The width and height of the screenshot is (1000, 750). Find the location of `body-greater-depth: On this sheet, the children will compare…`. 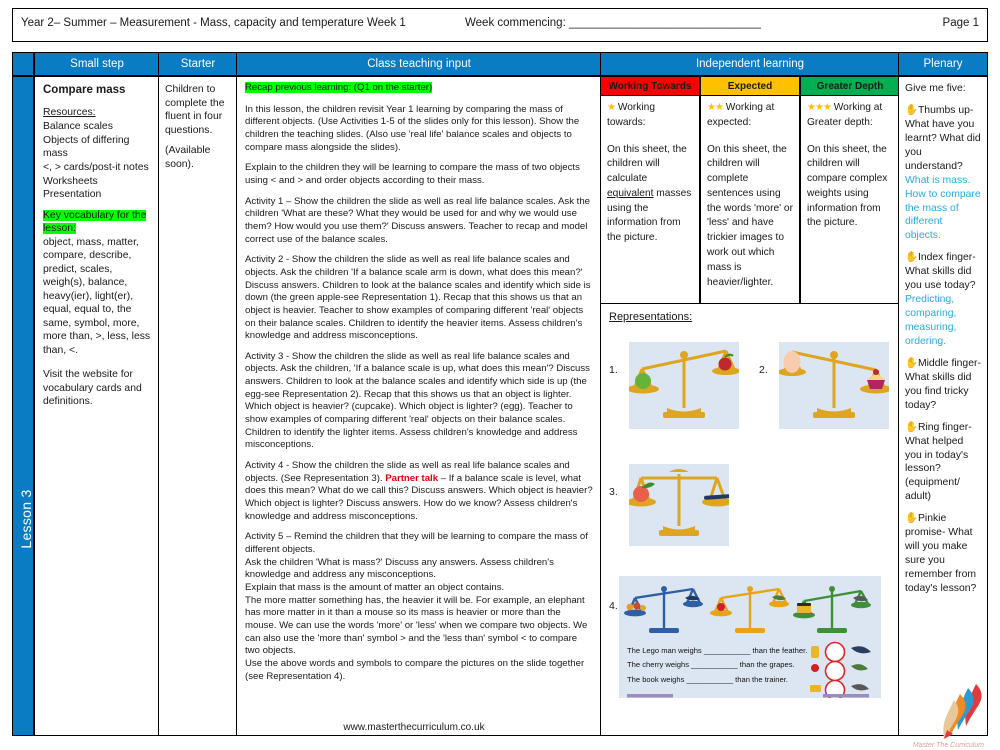

body-greater-depth: On this sheet, the children will compare… is located at coordinates (847, 186).